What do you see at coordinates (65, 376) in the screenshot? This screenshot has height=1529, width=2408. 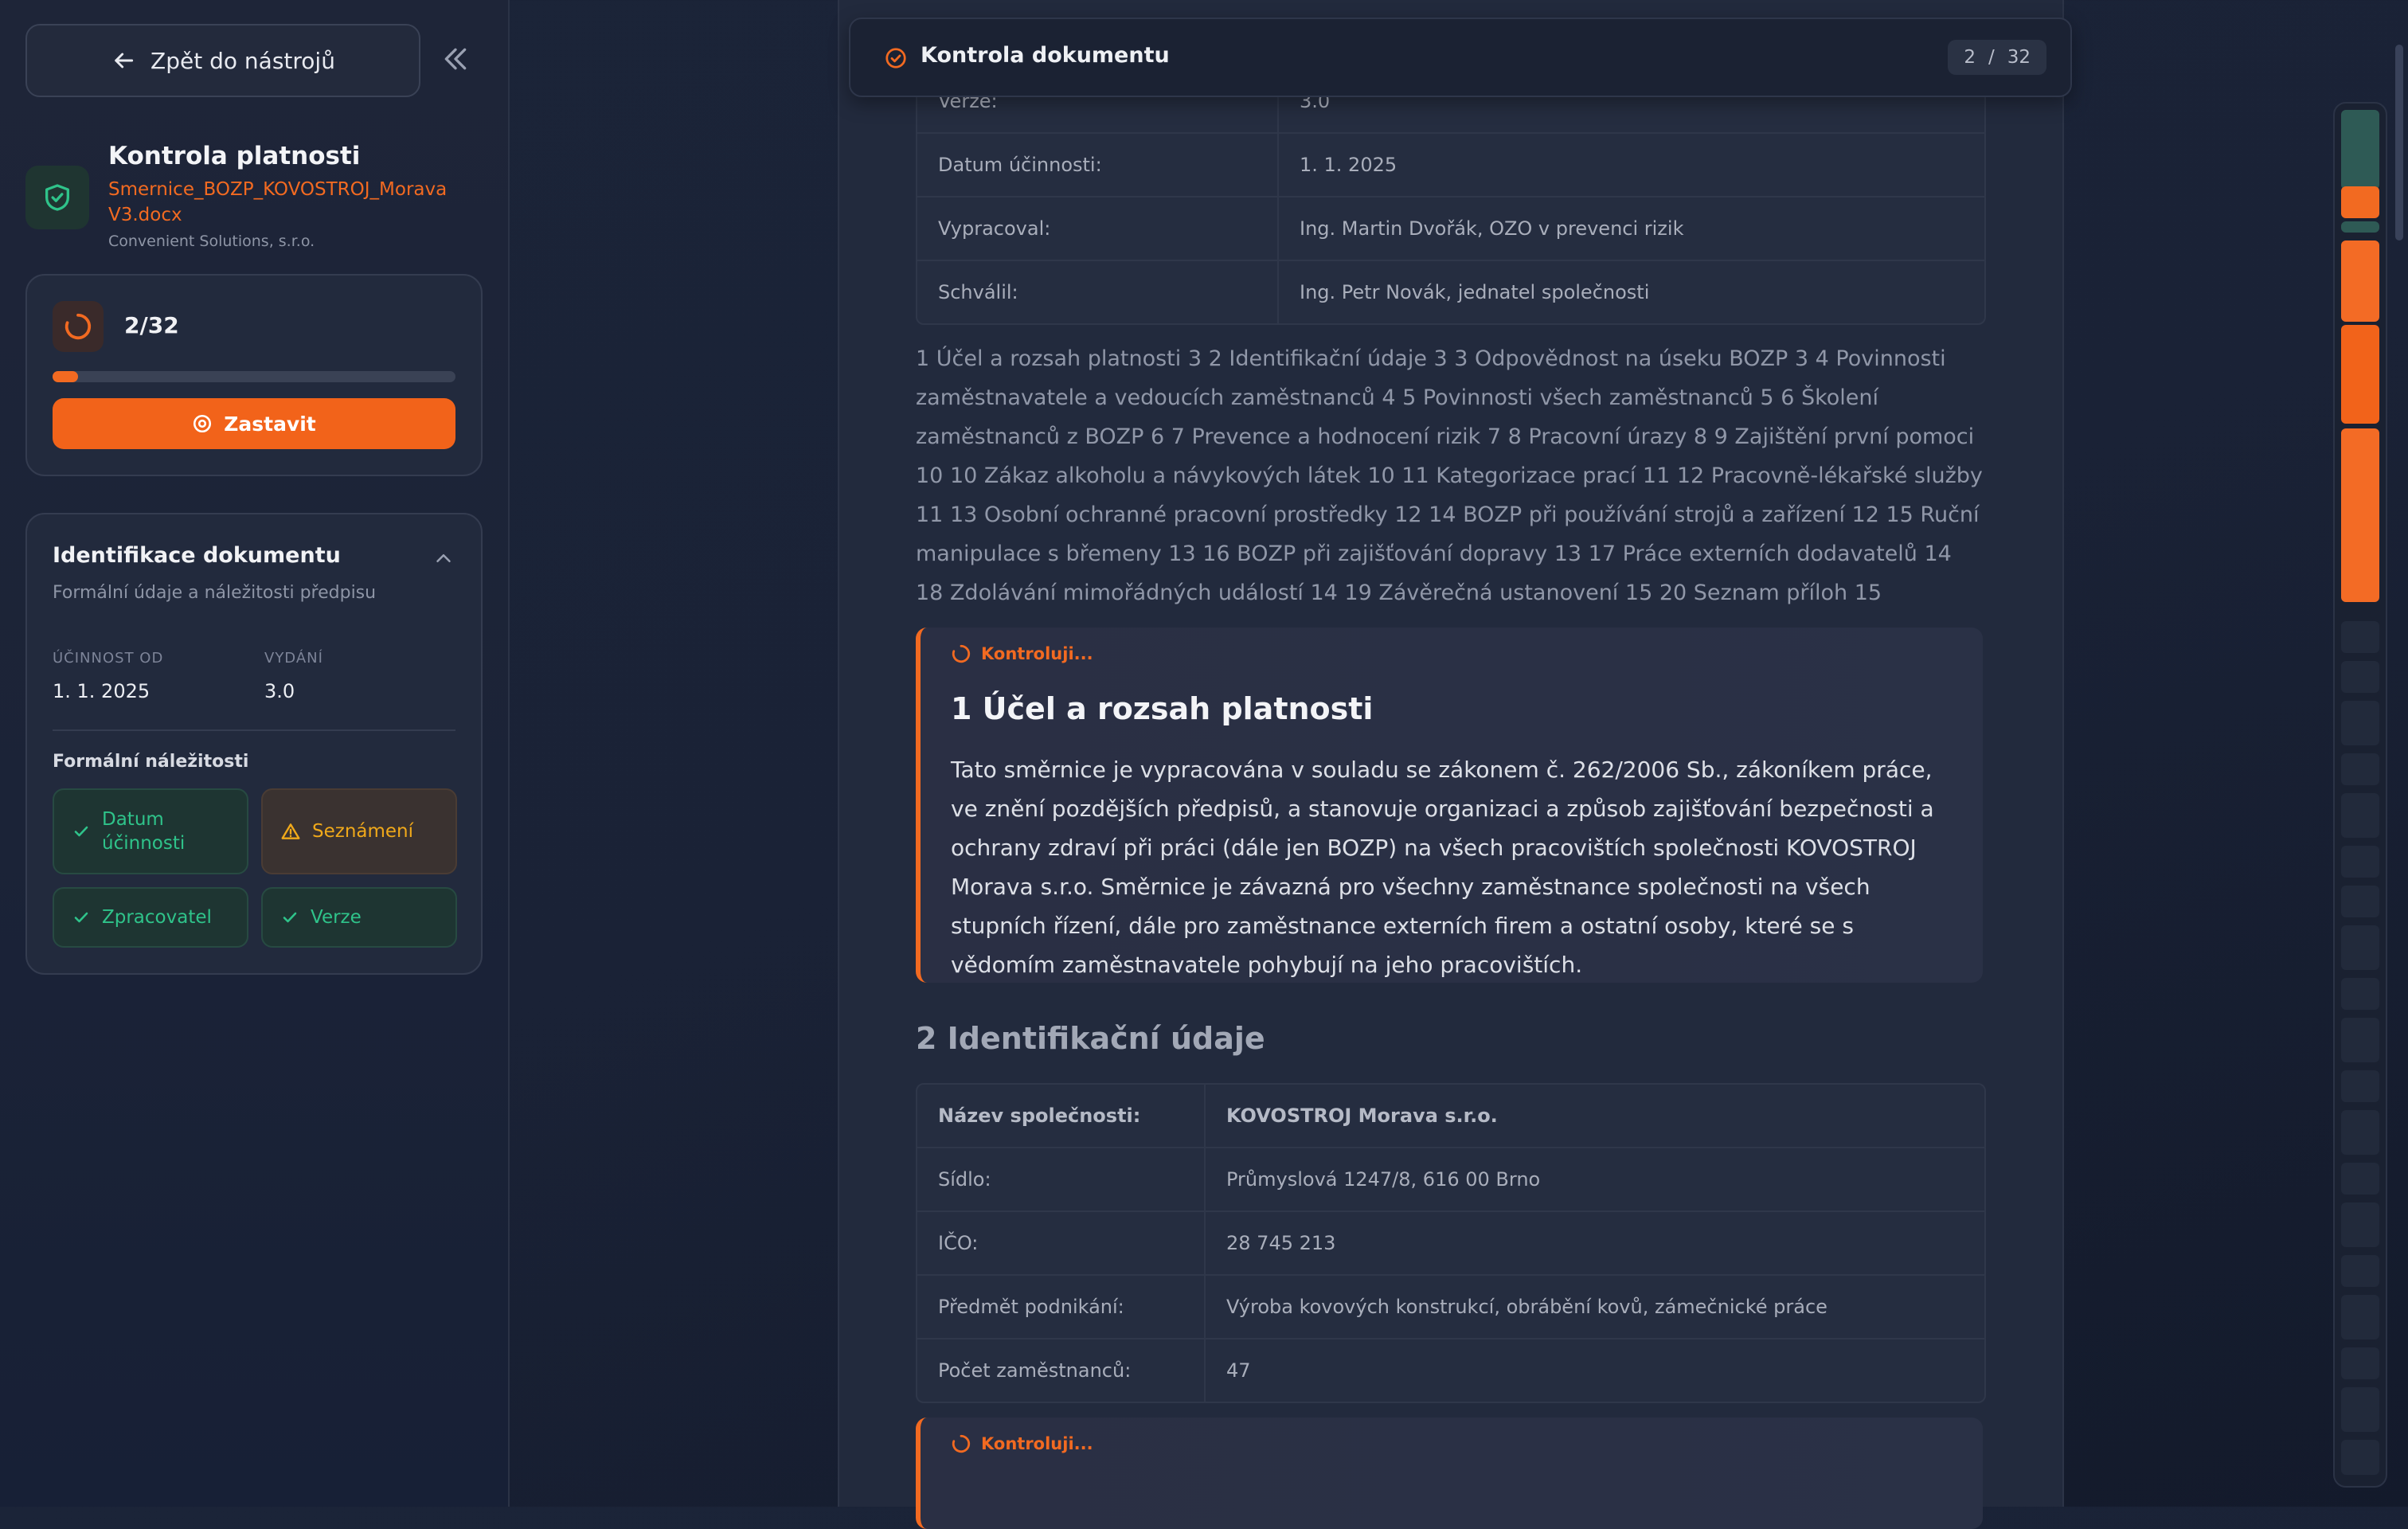 I see `progress-bar-fill` at bounding box center [65, 376].